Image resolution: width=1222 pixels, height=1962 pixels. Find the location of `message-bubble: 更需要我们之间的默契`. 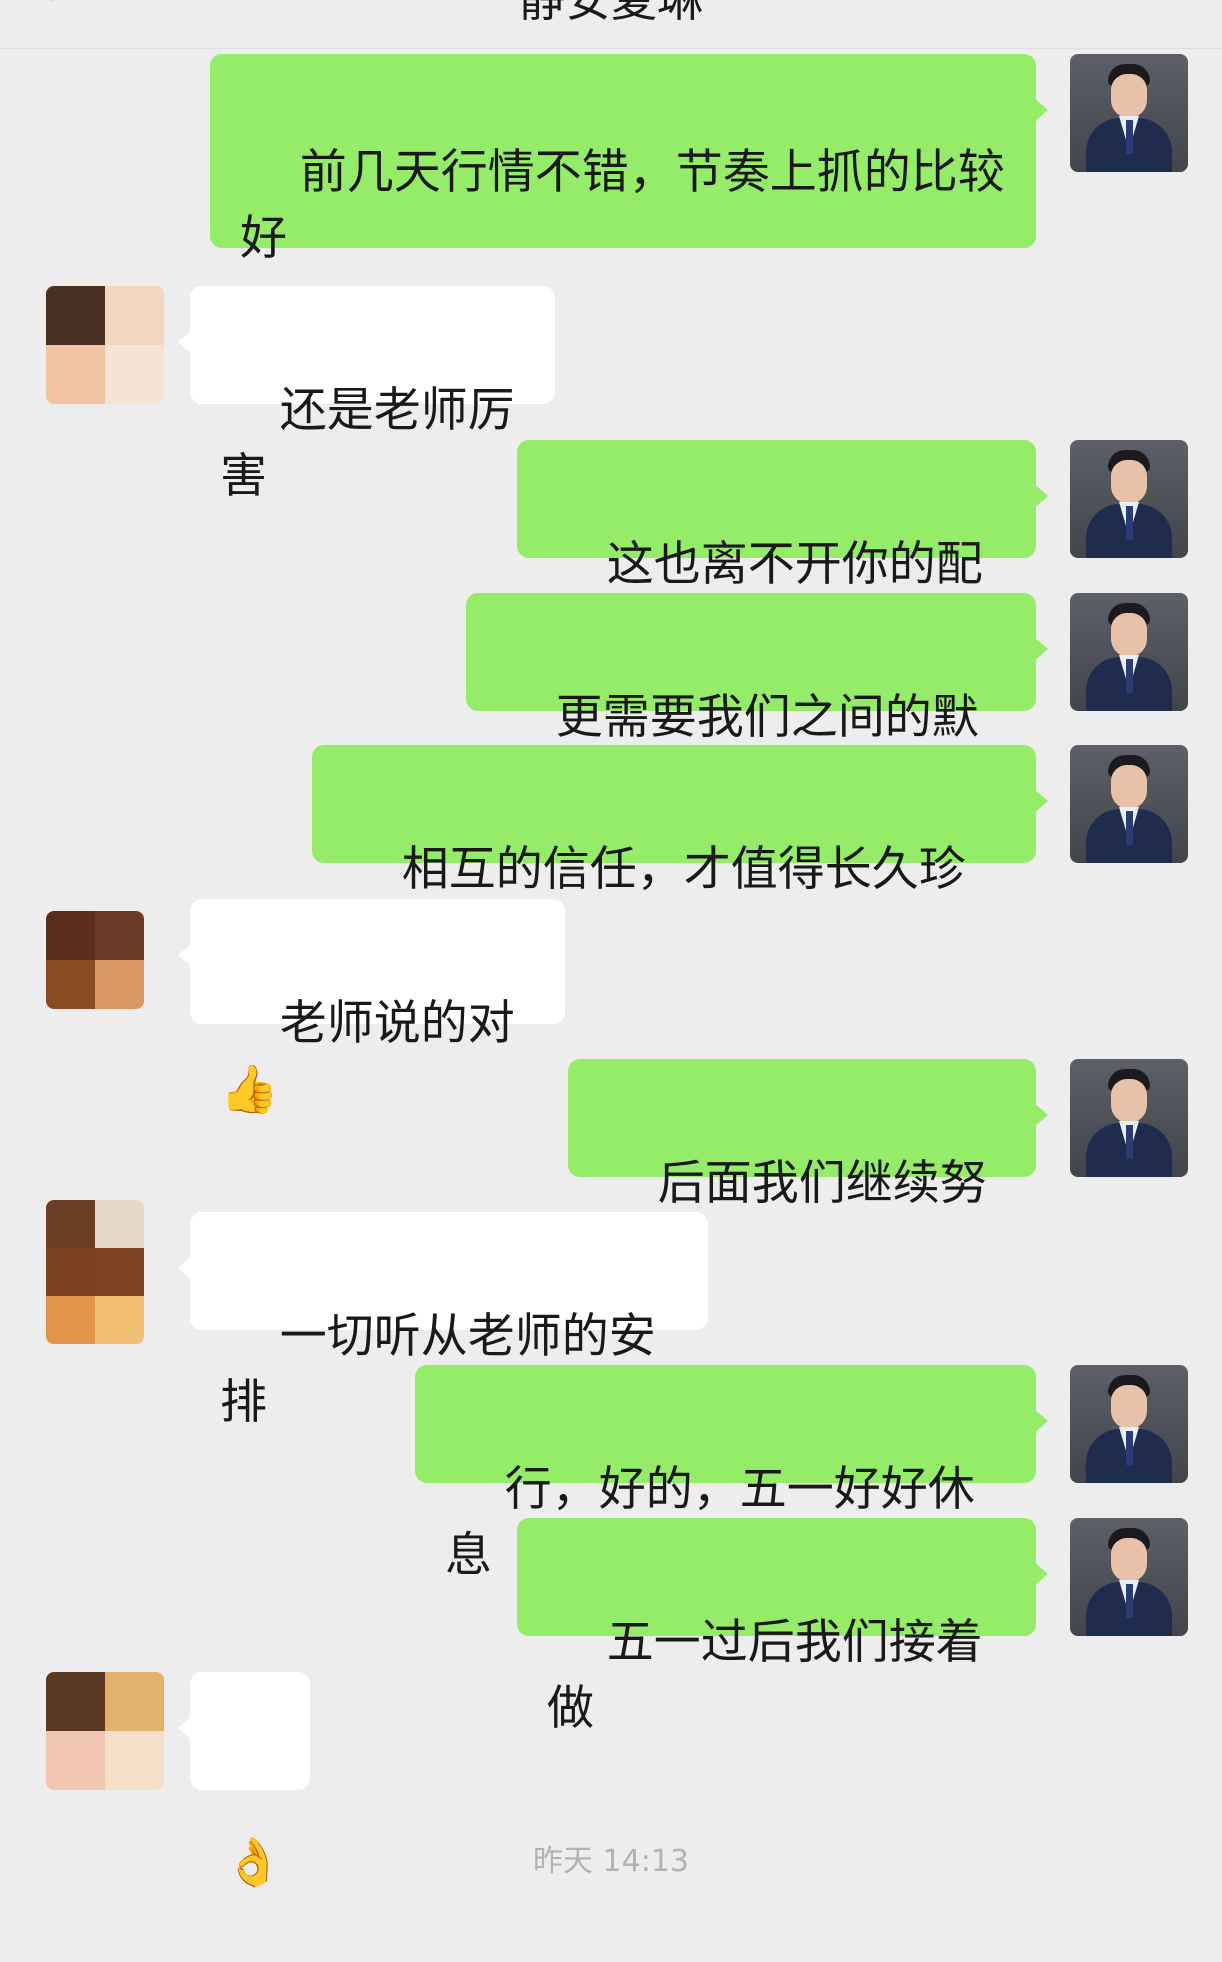

message-bubble: 更需要我们之间的默契 is located at coordinates (757, 702).